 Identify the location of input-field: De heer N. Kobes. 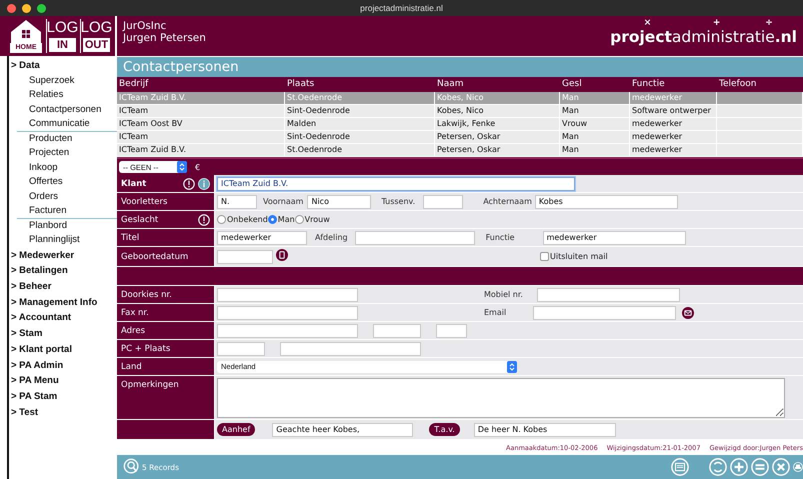
(545, 429).